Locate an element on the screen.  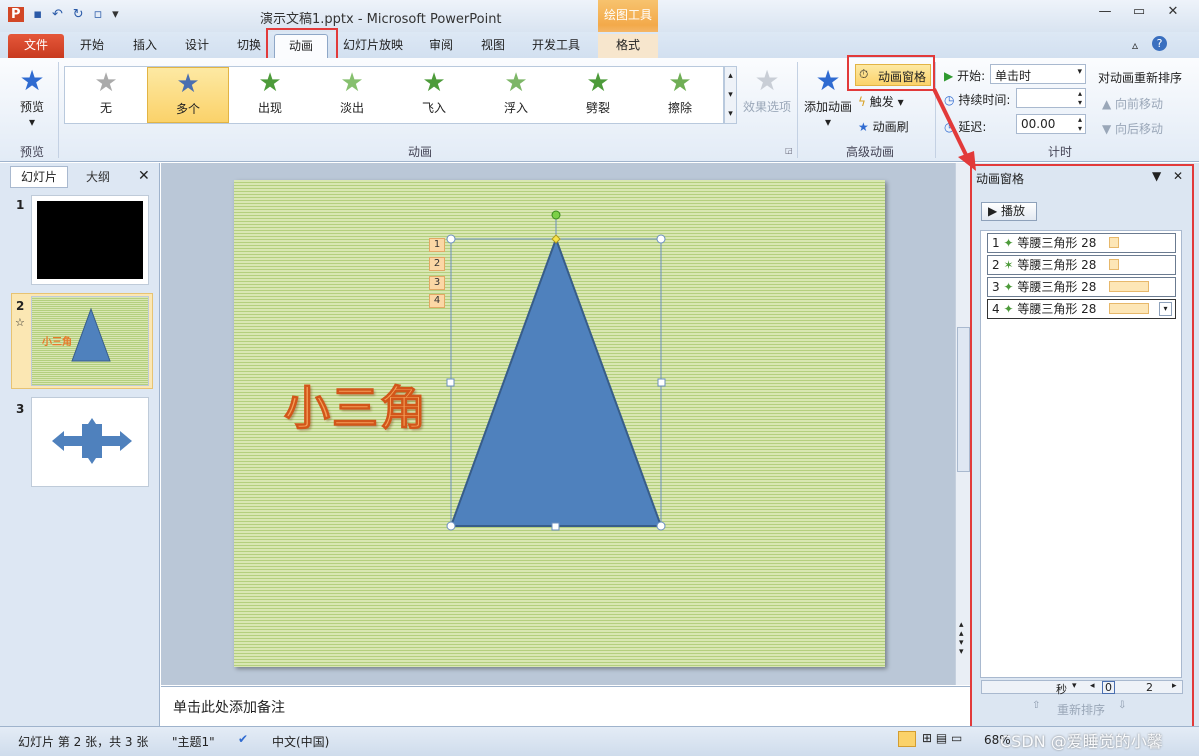
canvas-scrollbar: ▴ ▴ ▾ ▾ is located at coordinates (963, 424).